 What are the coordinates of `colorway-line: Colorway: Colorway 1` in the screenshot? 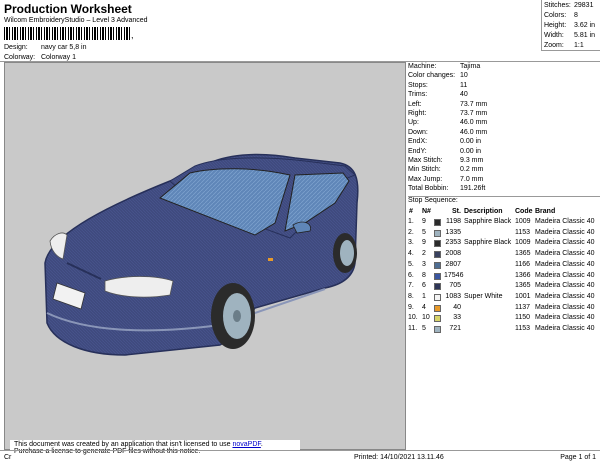 It's located at (40, 57).